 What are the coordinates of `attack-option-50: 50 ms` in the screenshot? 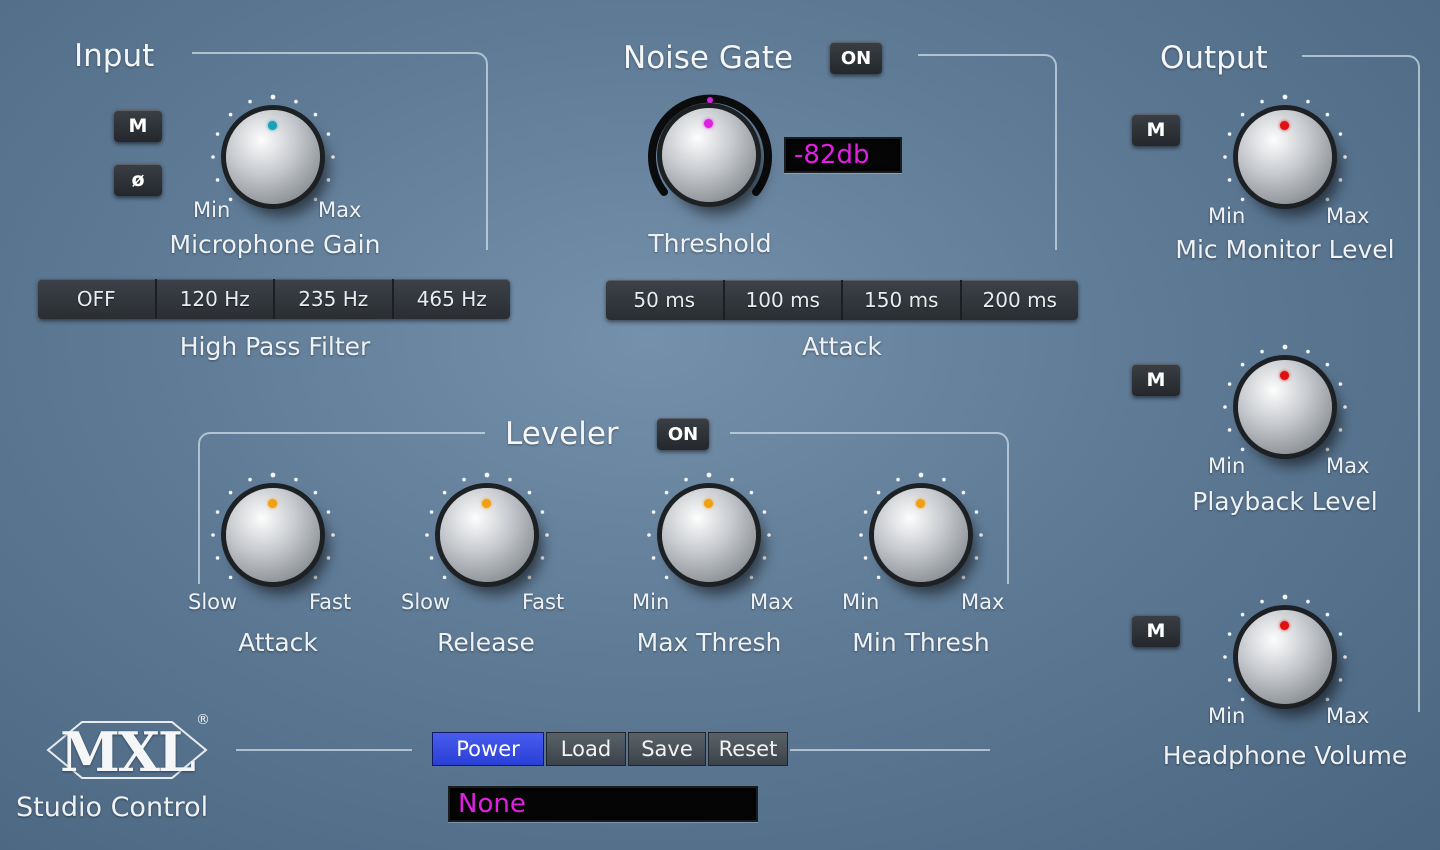 It's located at (665, 300).